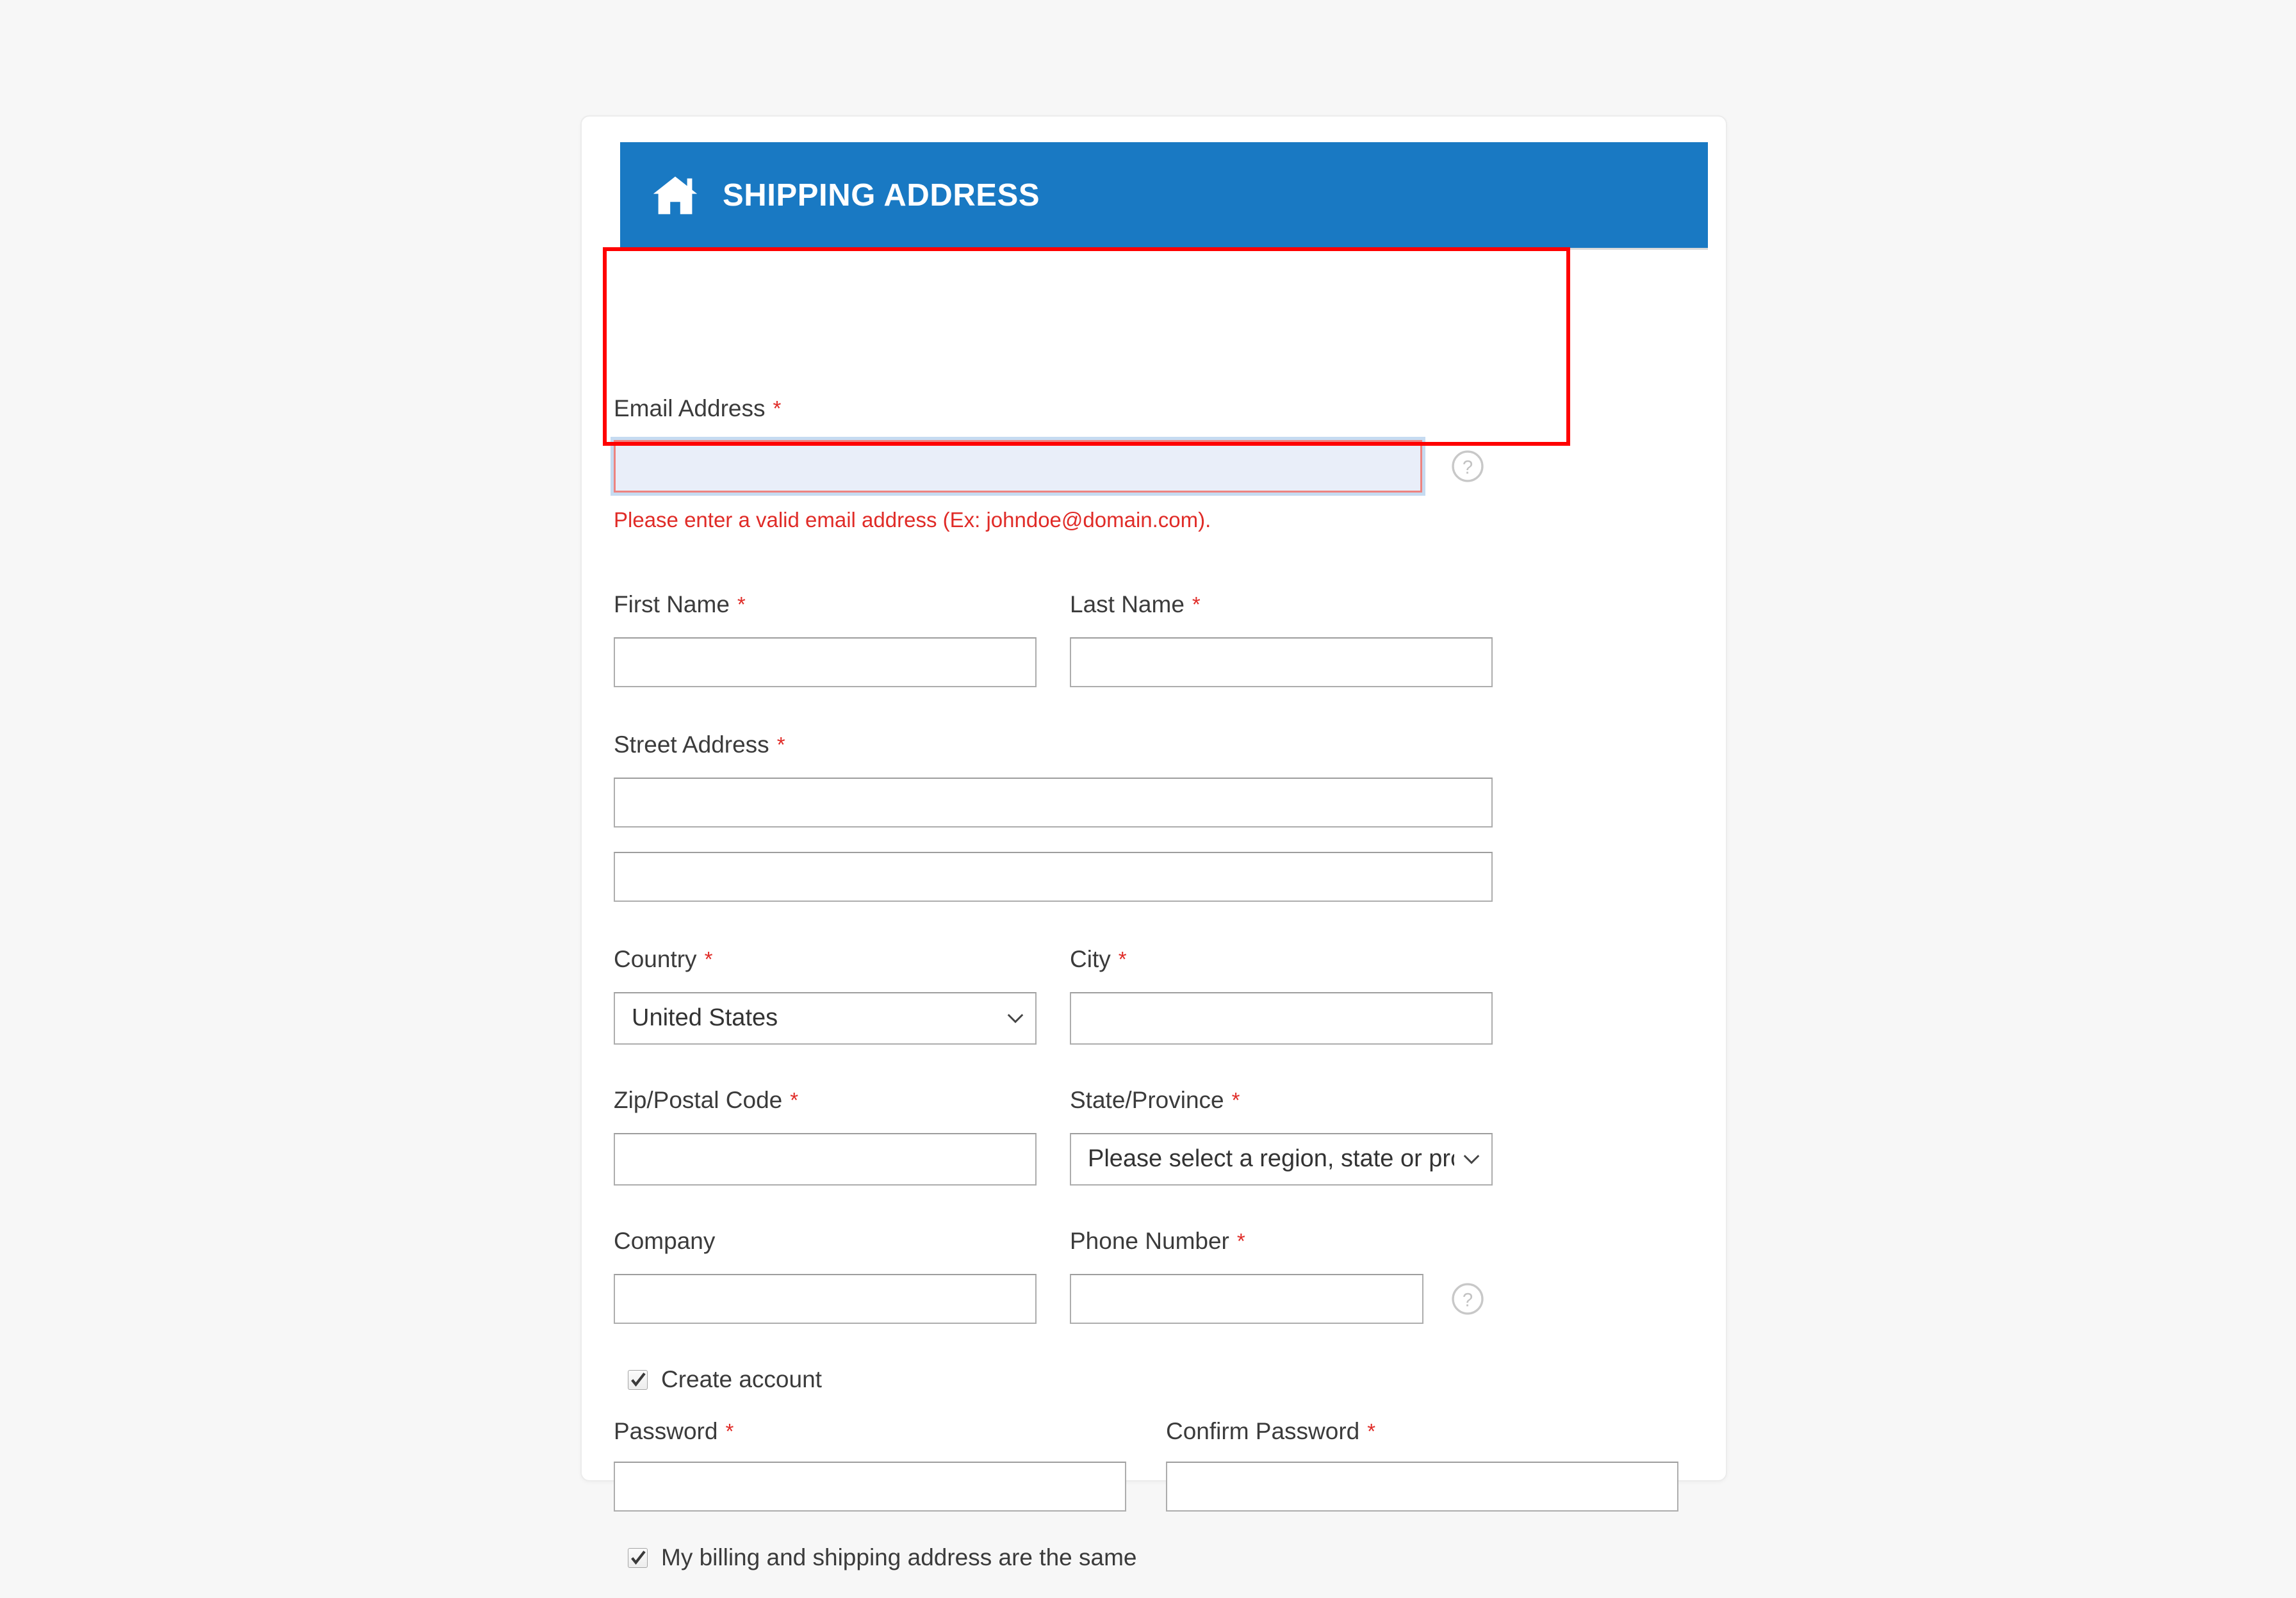  What do you see at coordinates (826, 662) in the screenshot?
I see `first-name-input` at bounding box center [826, 662].